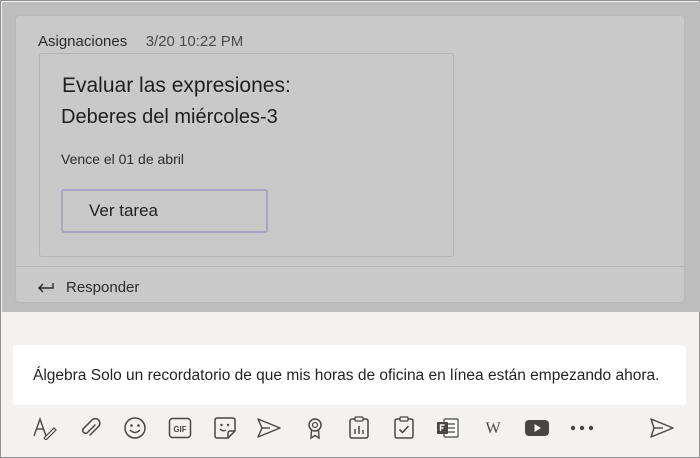 This screenshot has height=458, width=700. What do you see at coordinates (103, 287) in the screenshot?
I see `reply-label: Responder` at bounding box center [103, 287].